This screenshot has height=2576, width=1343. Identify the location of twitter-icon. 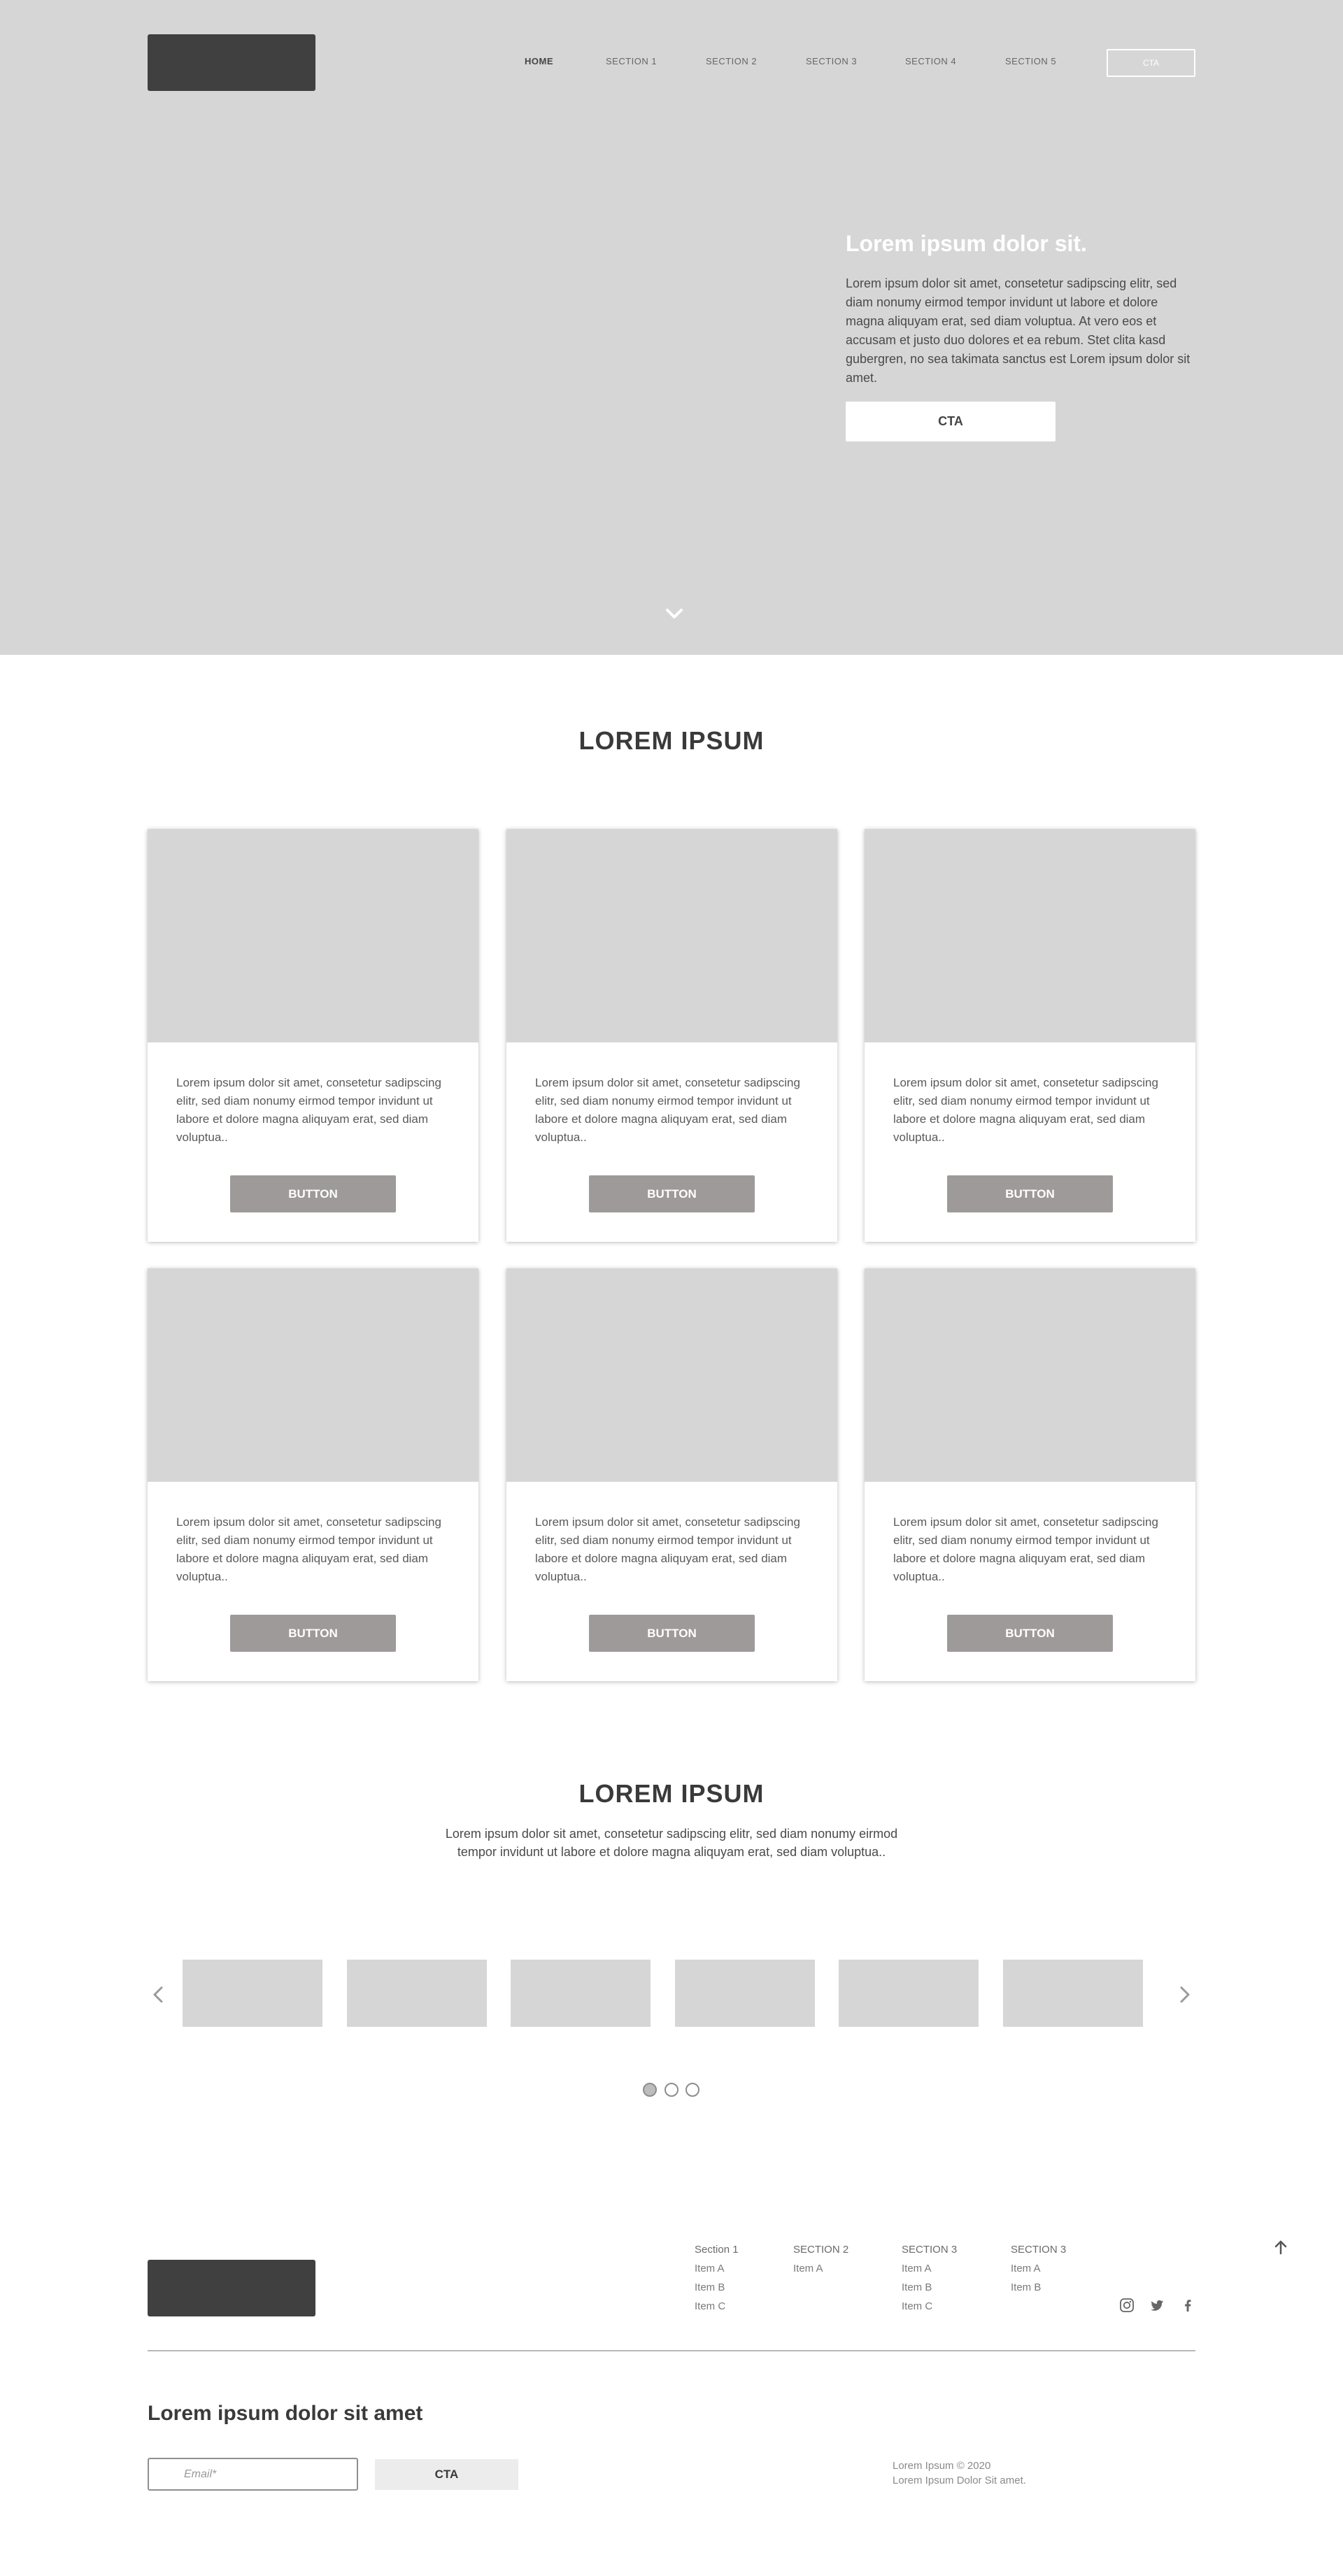
(1157, 2305).